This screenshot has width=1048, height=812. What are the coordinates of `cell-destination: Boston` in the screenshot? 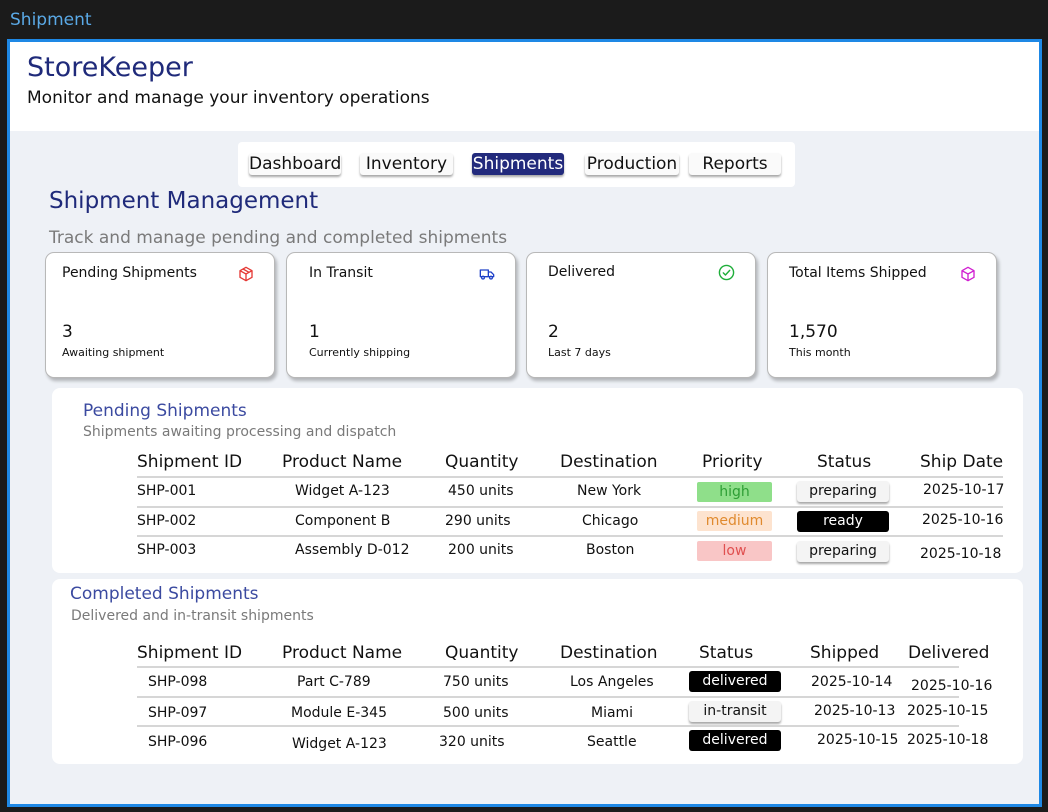 It's located at (610, 550).